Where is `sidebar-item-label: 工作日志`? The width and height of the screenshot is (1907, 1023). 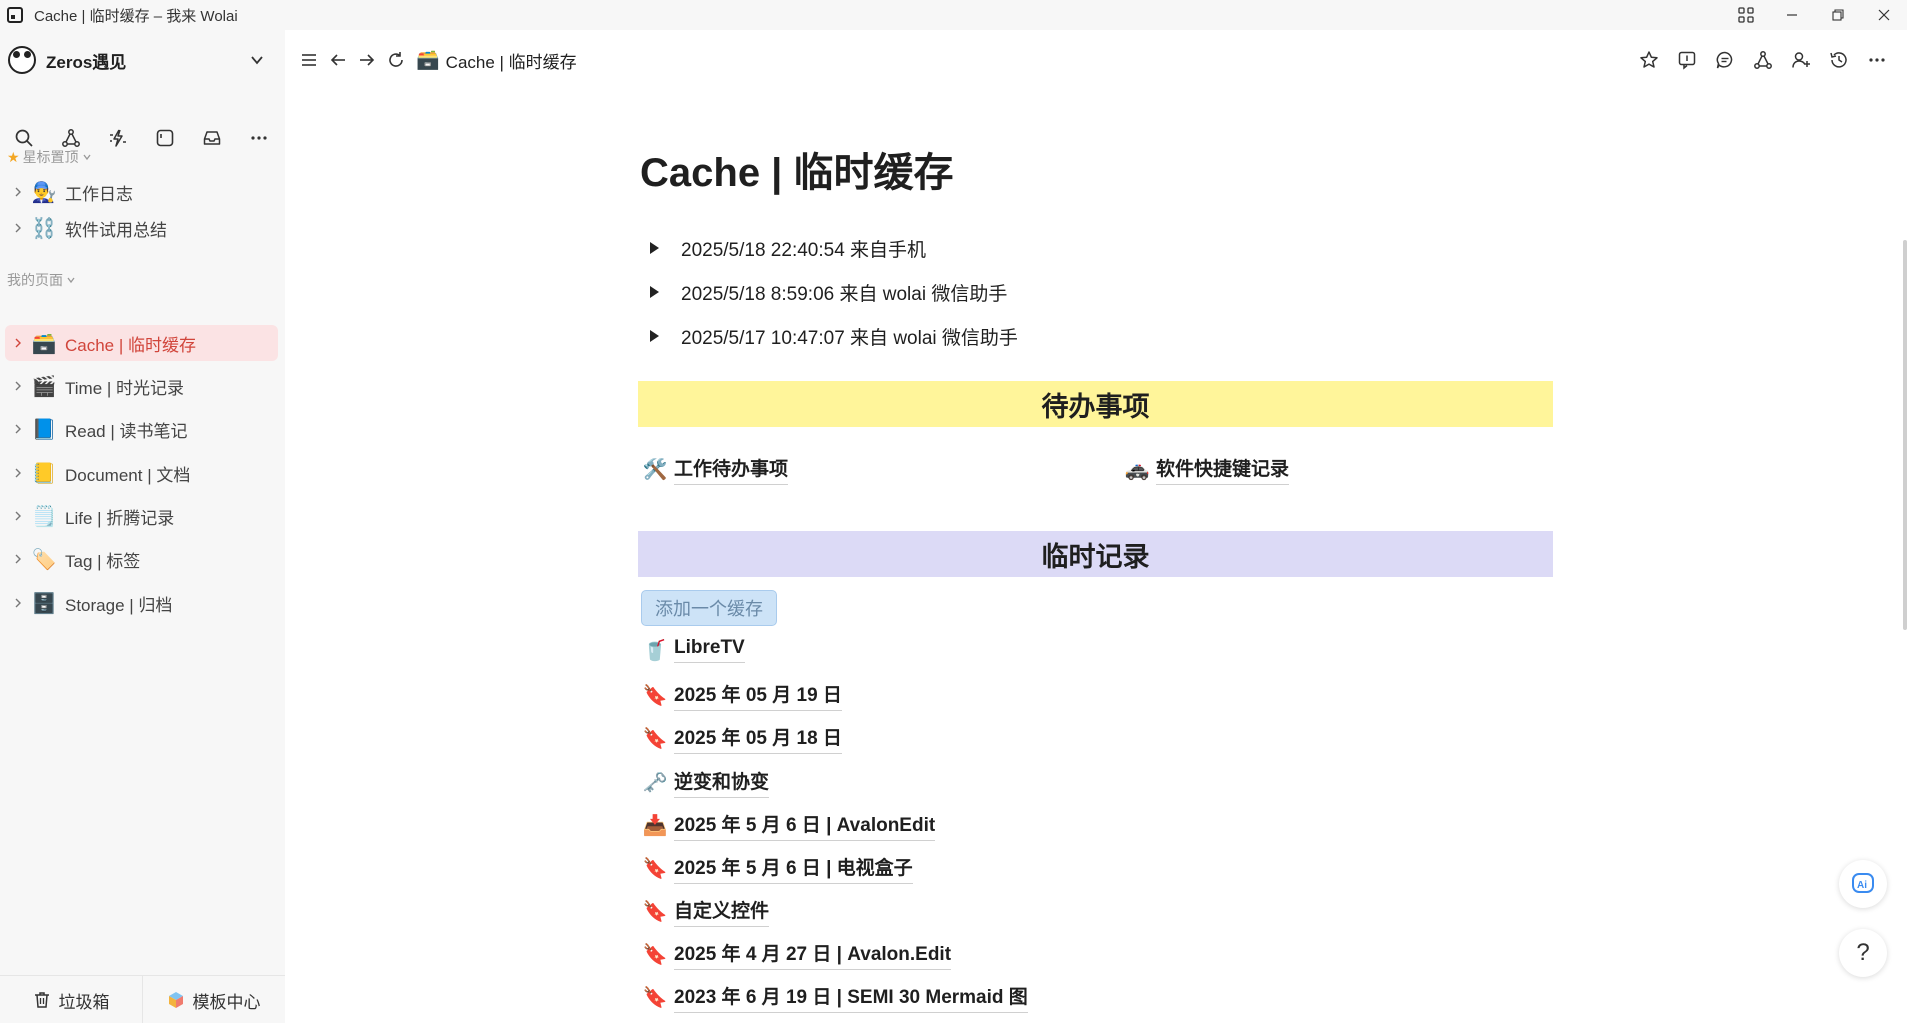 sidebar-item-label: 工作日志 is located at coordinates (99, 194).